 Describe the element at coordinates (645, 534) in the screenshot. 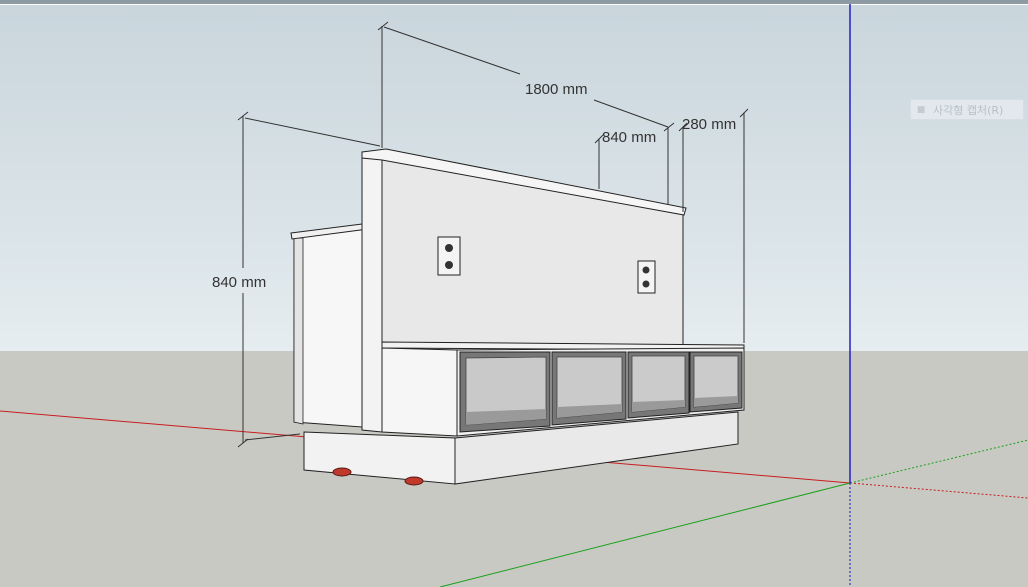

I see `green-axis` at that location.